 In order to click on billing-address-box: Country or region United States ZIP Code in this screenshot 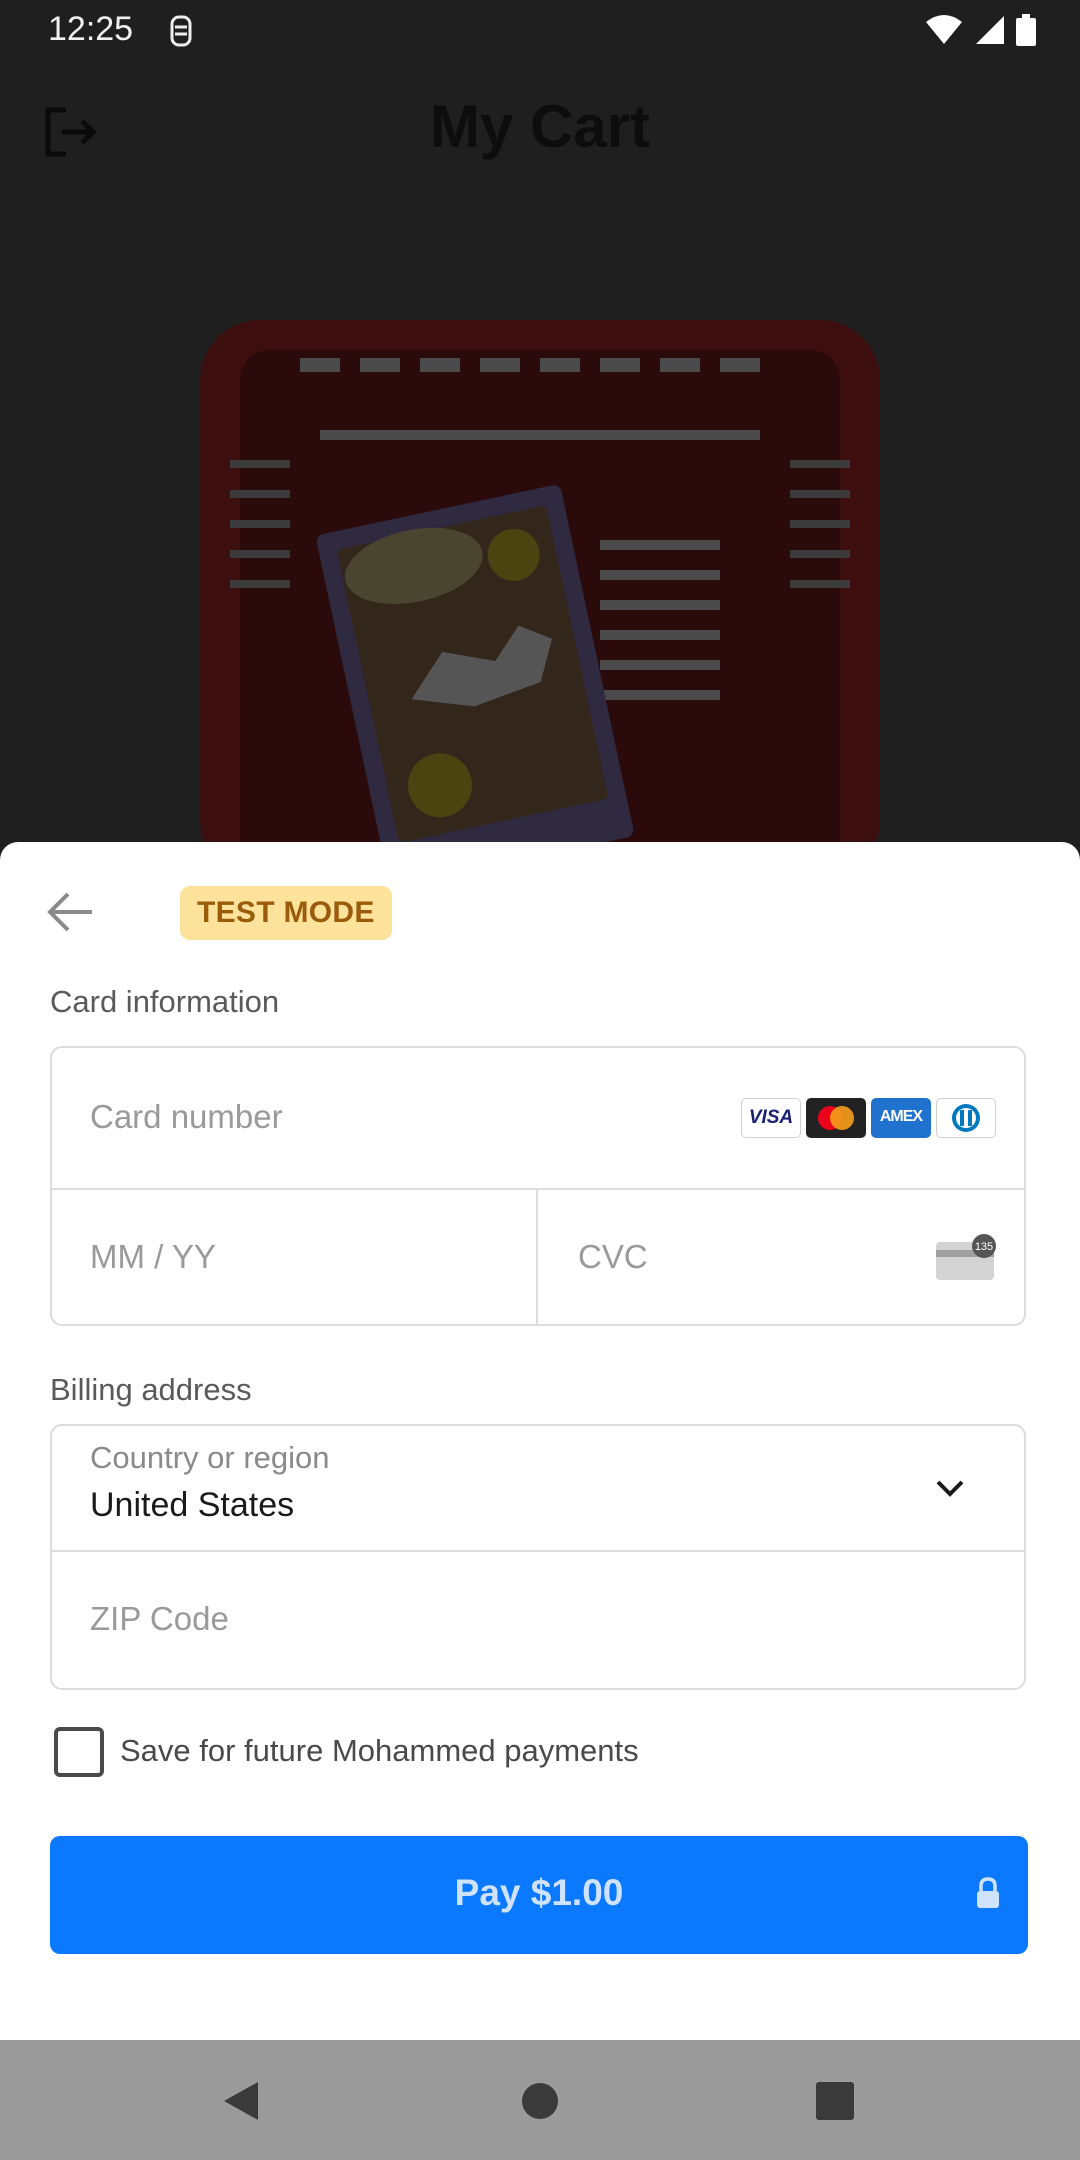, I will do `click(538, 1557)`.